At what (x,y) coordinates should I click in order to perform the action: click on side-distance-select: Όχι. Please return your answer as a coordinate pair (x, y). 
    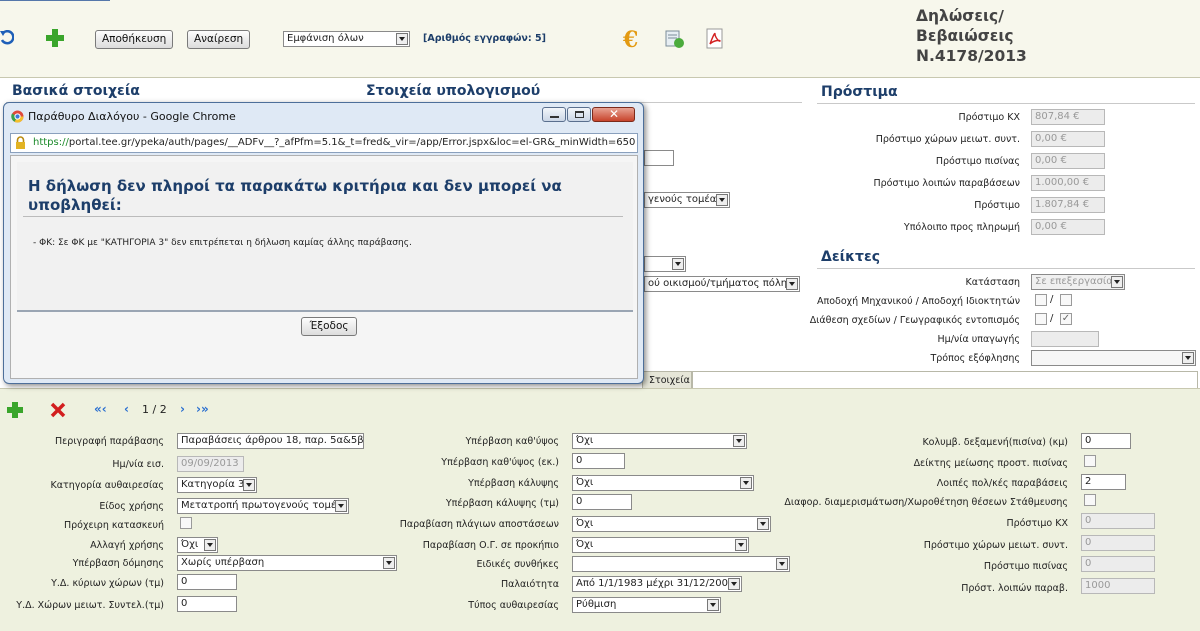
    Looking at the image, I should click on (671, 524).